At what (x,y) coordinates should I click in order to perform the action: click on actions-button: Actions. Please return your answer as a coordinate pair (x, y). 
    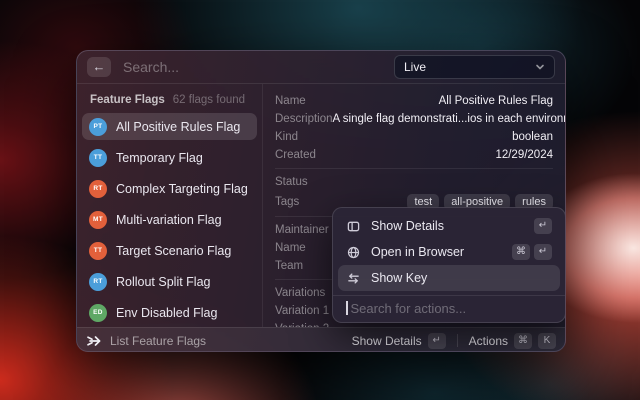
    Looking at the image, I should click on (488, 341).